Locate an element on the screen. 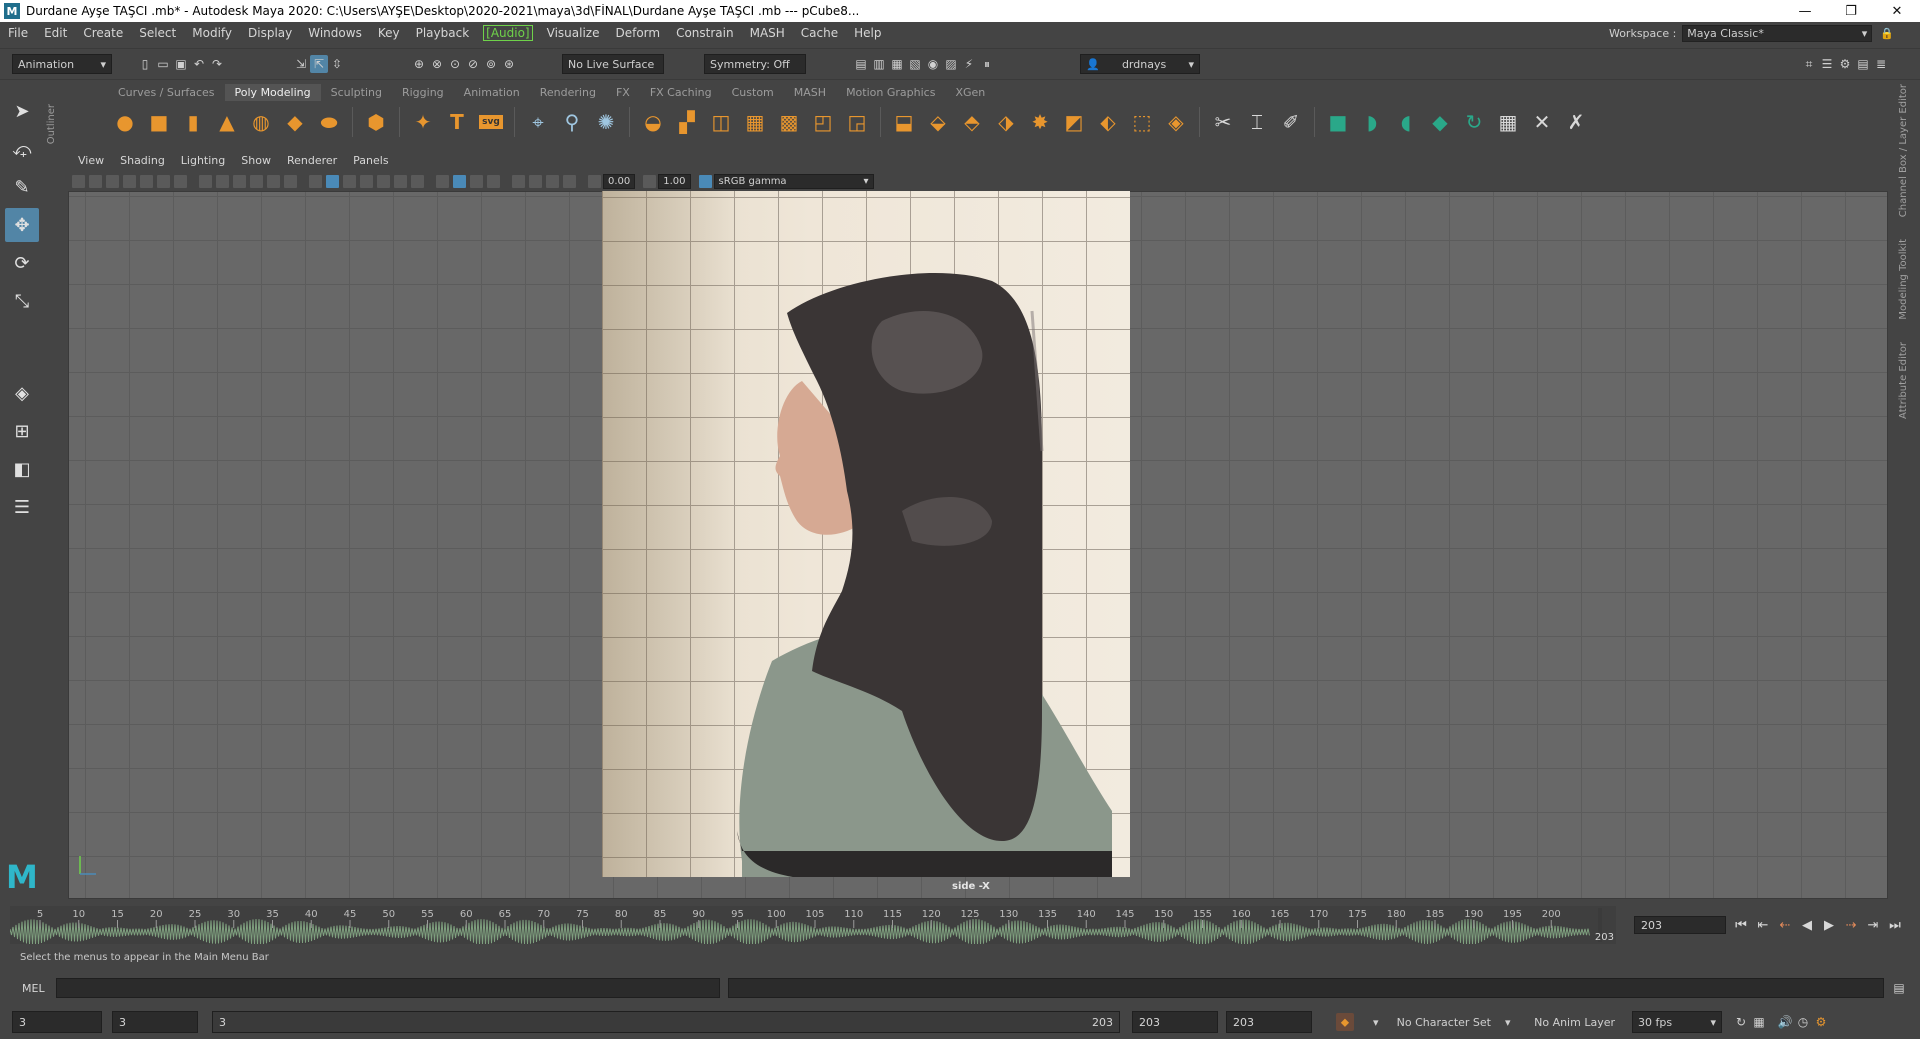 The image size is (1920, 1039). tool-settings-icon: ⚙ is located at coordinates (1845, 64).